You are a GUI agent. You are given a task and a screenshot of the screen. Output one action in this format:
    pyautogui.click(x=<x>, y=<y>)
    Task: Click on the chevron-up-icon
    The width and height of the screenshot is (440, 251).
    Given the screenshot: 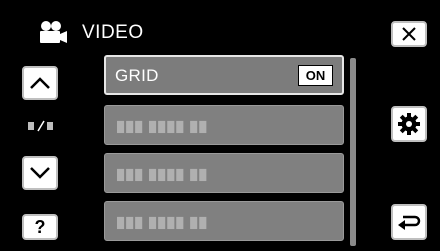 What is the action you would take?
    pyautogui.click(x=40, y=83)
    